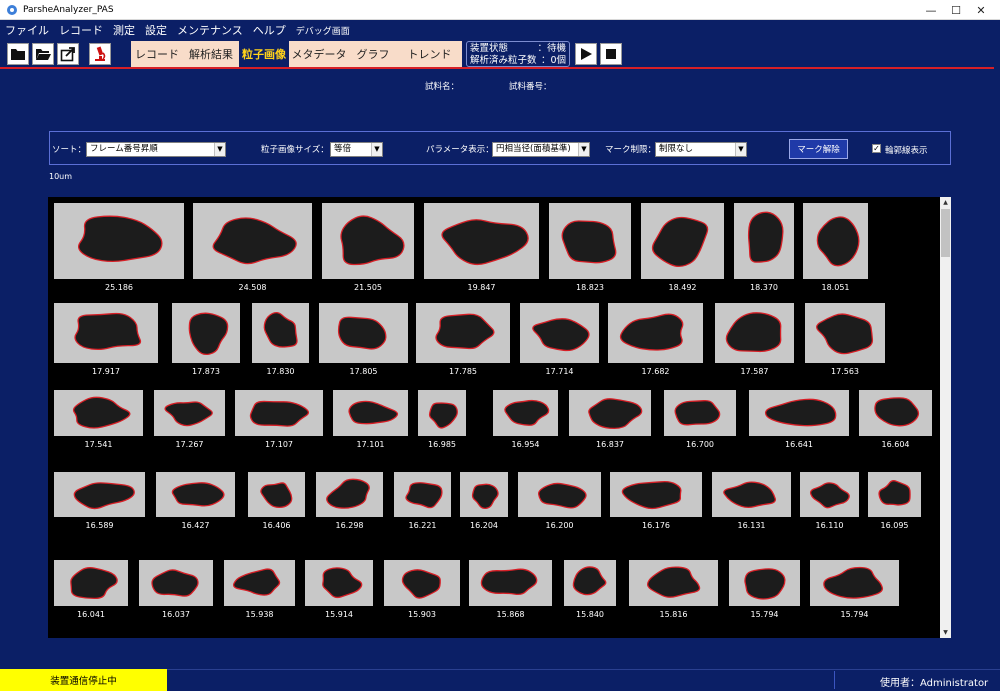 The width and height of the screenshot is (1000, 691). What do you see at coordinates (835, 248) in the screenshot?
I see `particle-thumbnail: 18.051` at bounding box center [835, 248].